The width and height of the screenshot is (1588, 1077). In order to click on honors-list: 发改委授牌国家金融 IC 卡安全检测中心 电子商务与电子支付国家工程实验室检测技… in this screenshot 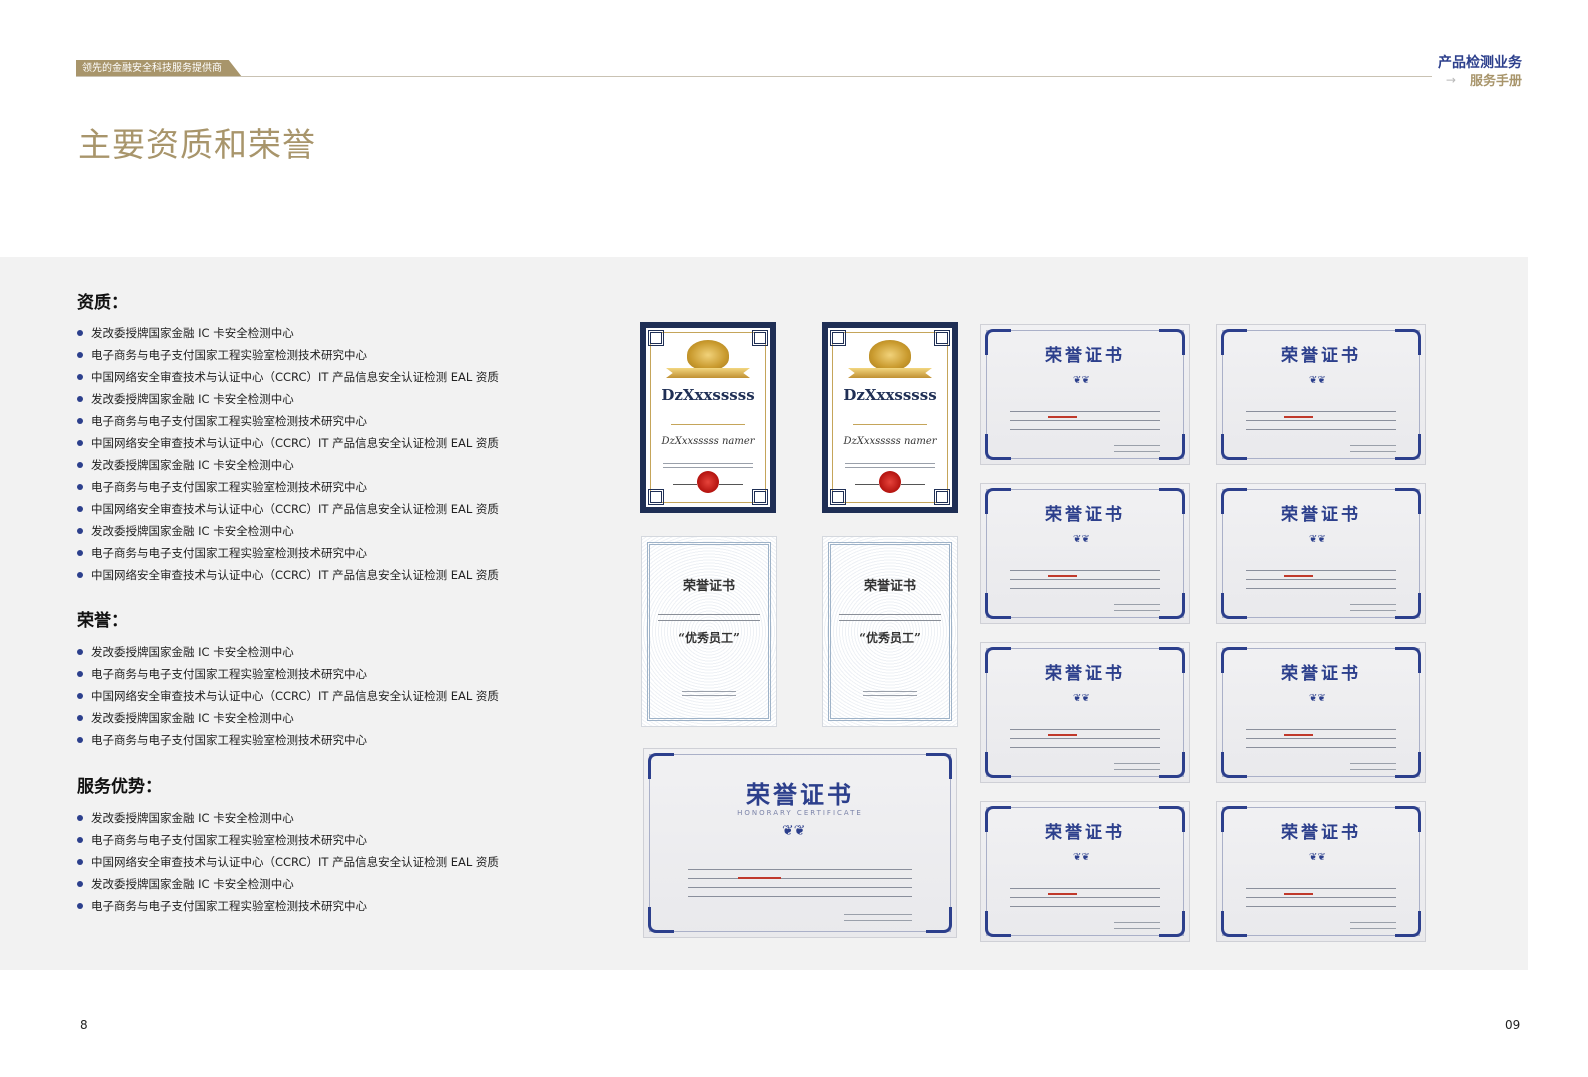, I will do `click(288, 696)`.